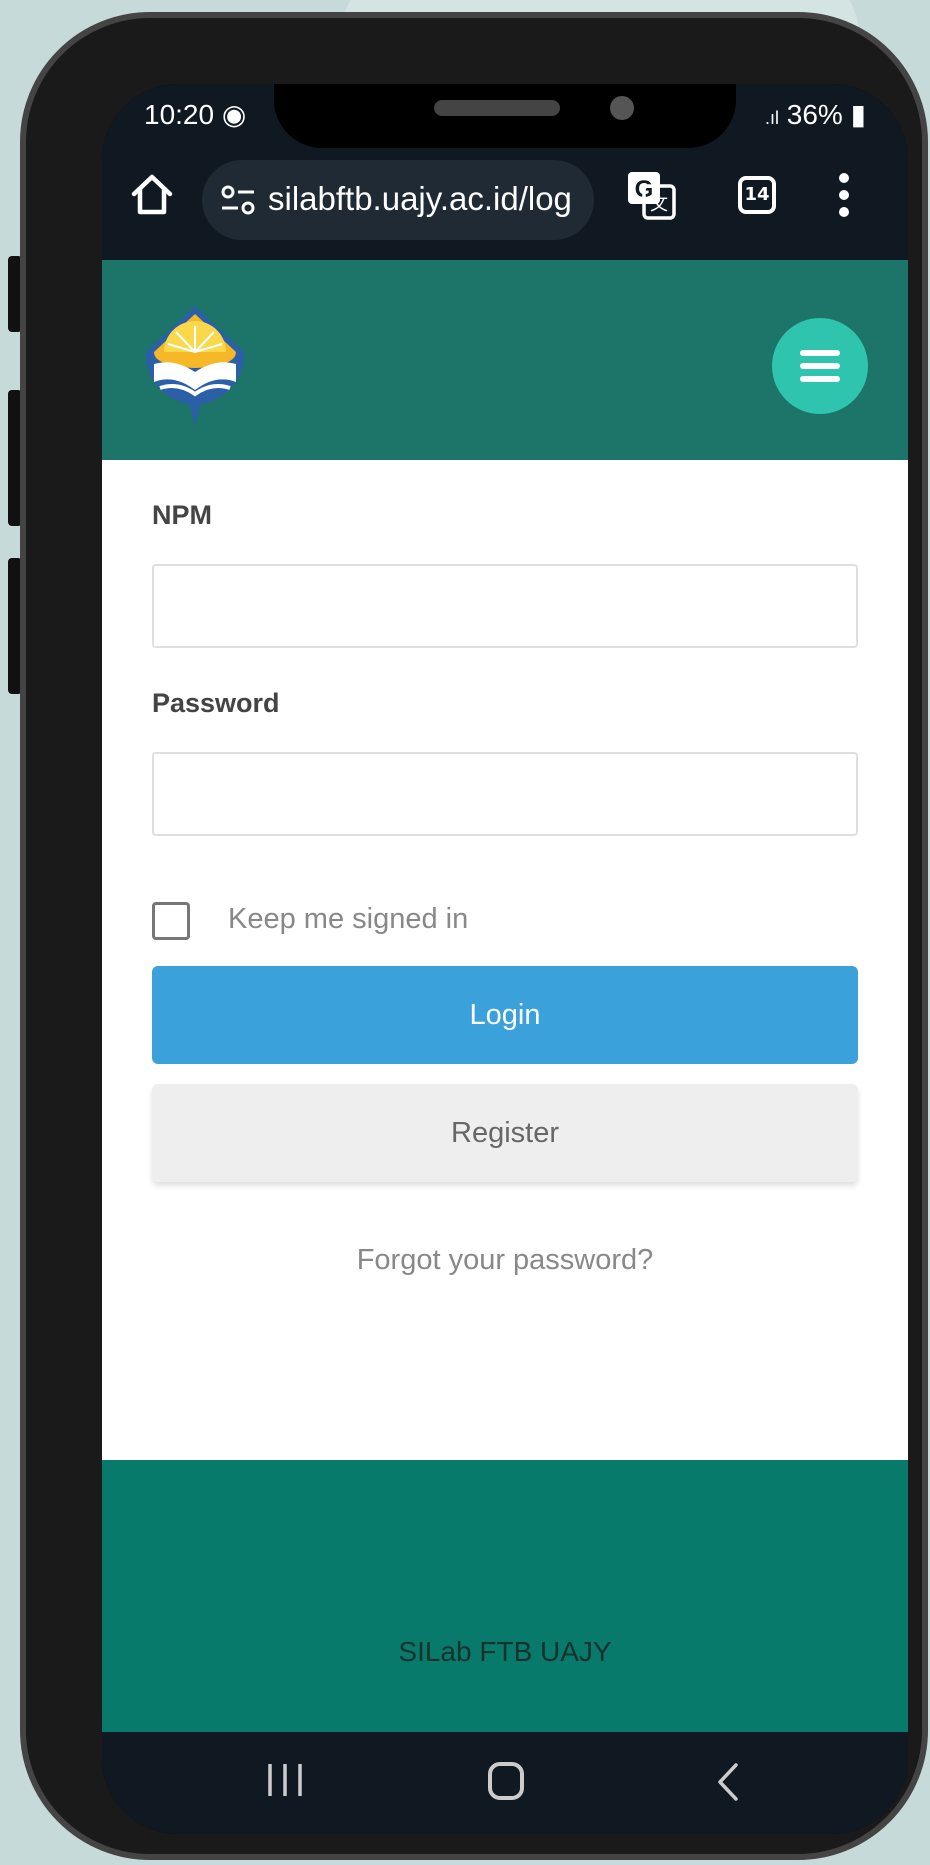  Describe the element at coordinates (420, 198) in the screenshot. I see `url-text: silabftb.uajy.ac.id/log` at that location.